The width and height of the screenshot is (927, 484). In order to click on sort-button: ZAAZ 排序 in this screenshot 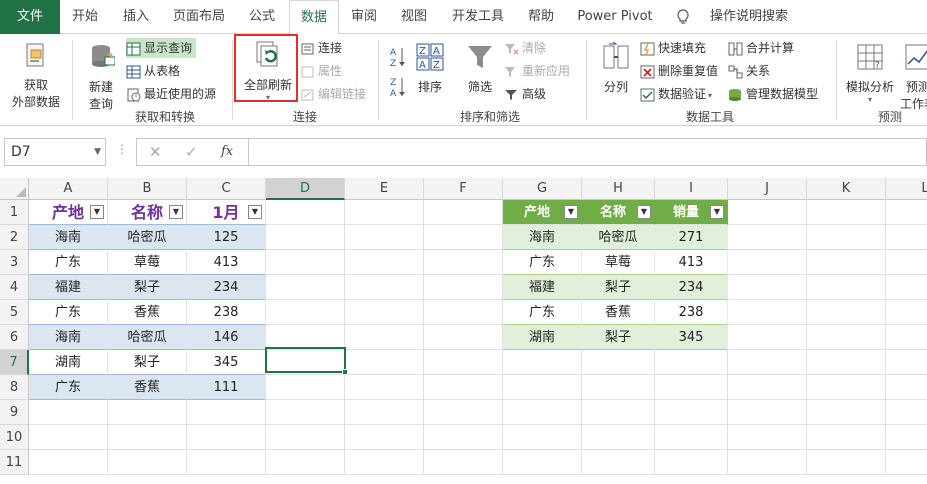, I will do `click(430, 68)`.